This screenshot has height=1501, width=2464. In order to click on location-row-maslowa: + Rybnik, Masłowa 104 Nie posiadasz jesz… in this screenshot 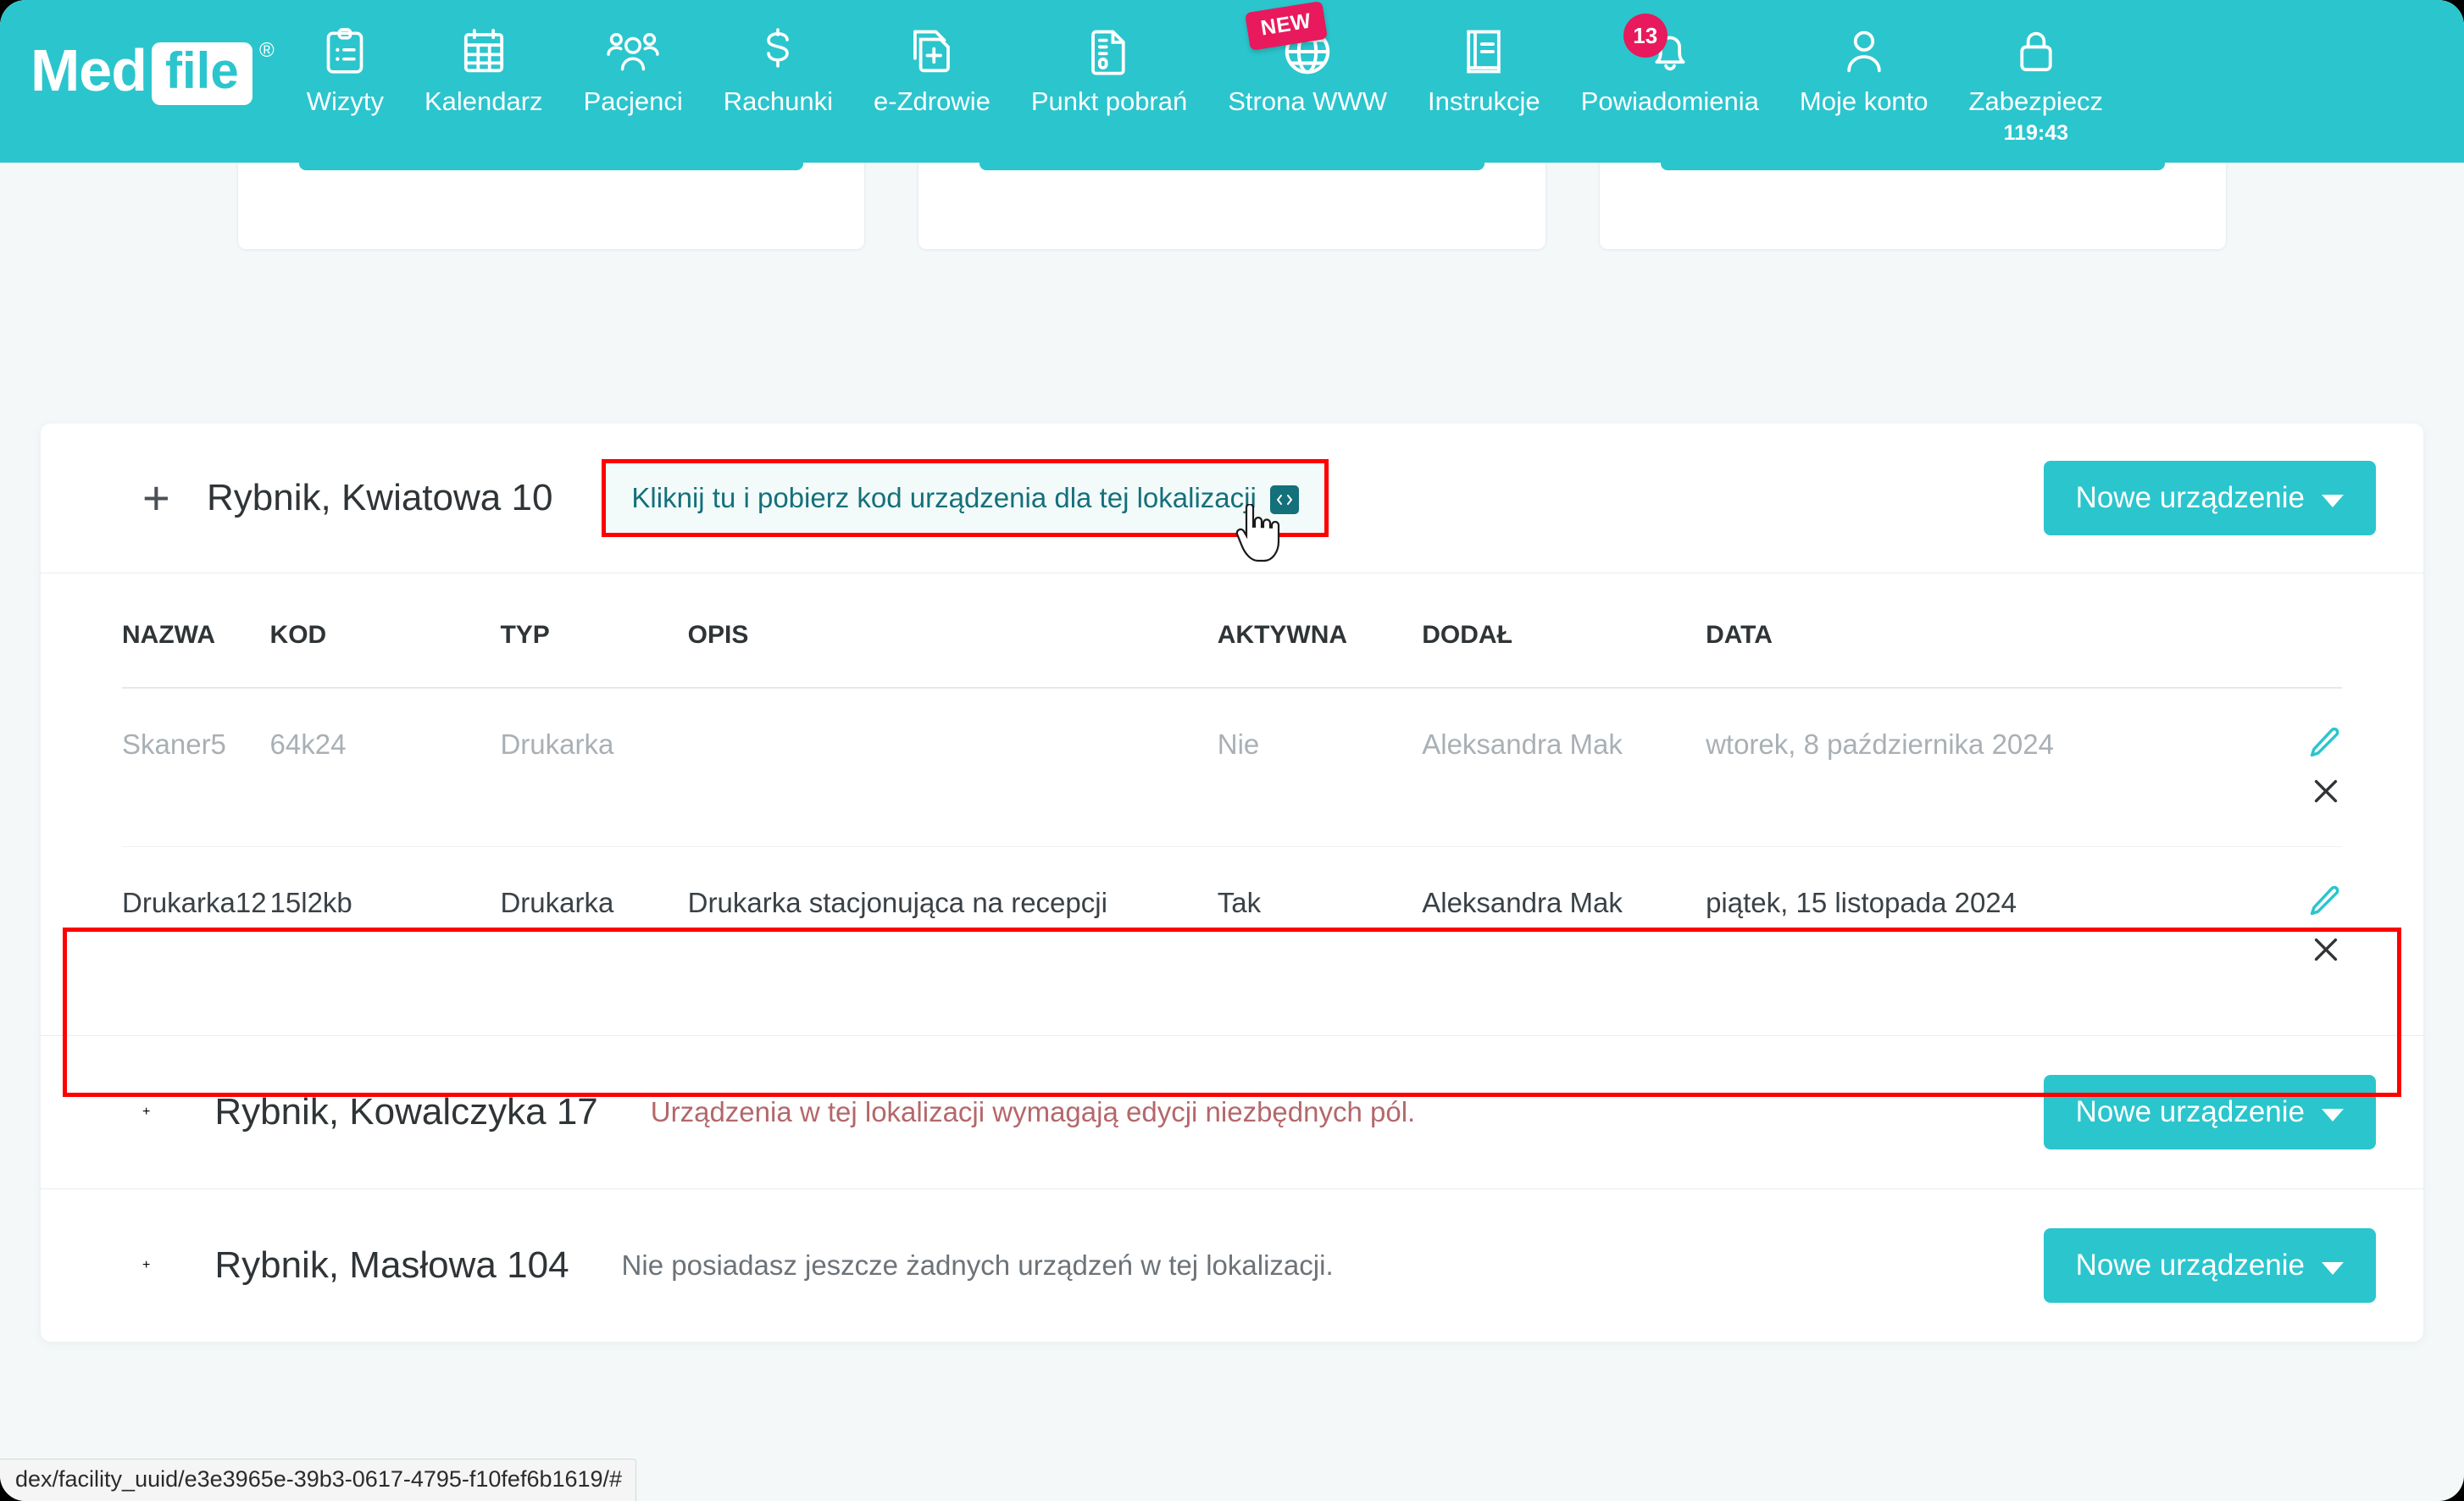, I will do `click(1232, 1265)`.